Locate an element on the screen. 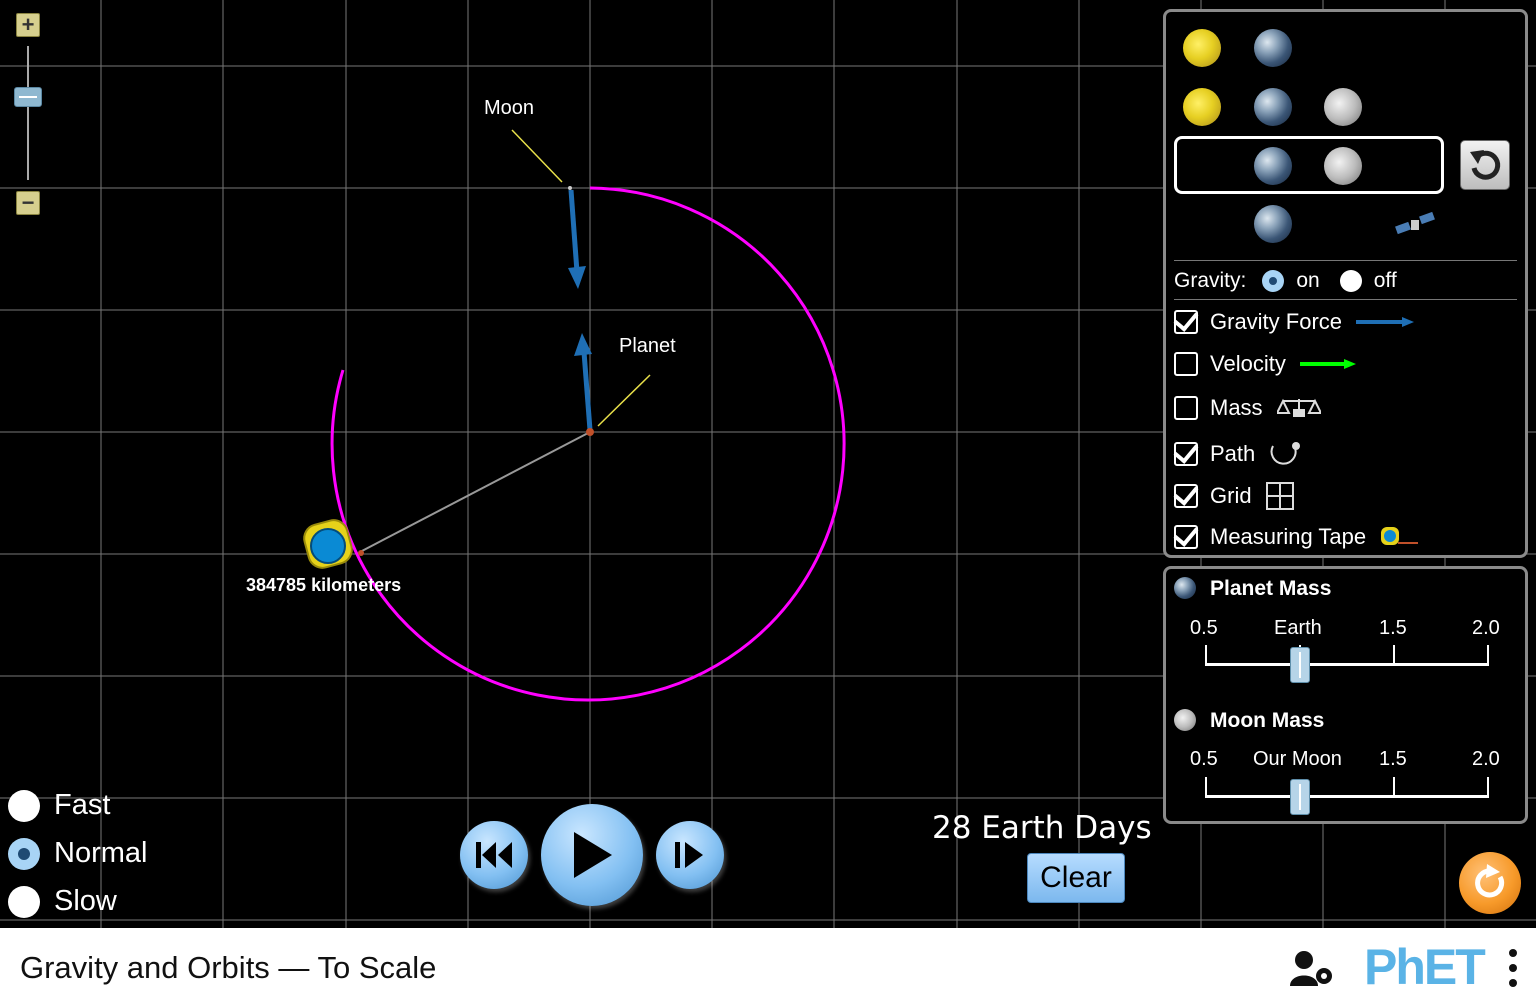  gravity-off-label: off is located at coordinates (1385, 280).